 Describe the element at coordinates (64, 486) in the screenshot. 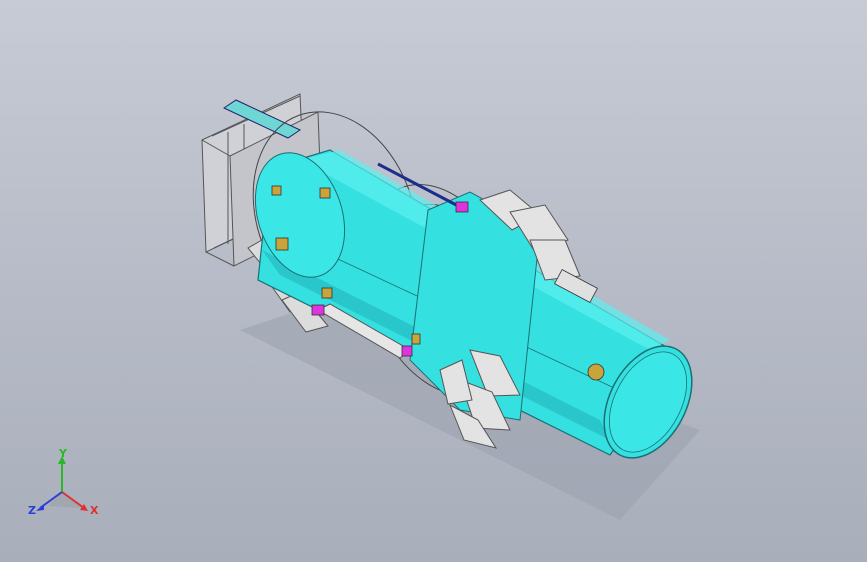

I see `axis-triad: Y Z X` at that location.